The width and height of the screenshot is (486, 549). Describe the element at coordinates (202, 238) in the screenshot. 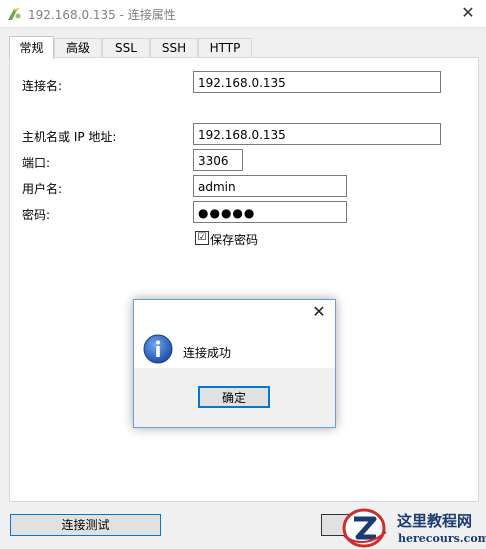

I see `save-password-checkbox: ☑` at that location.